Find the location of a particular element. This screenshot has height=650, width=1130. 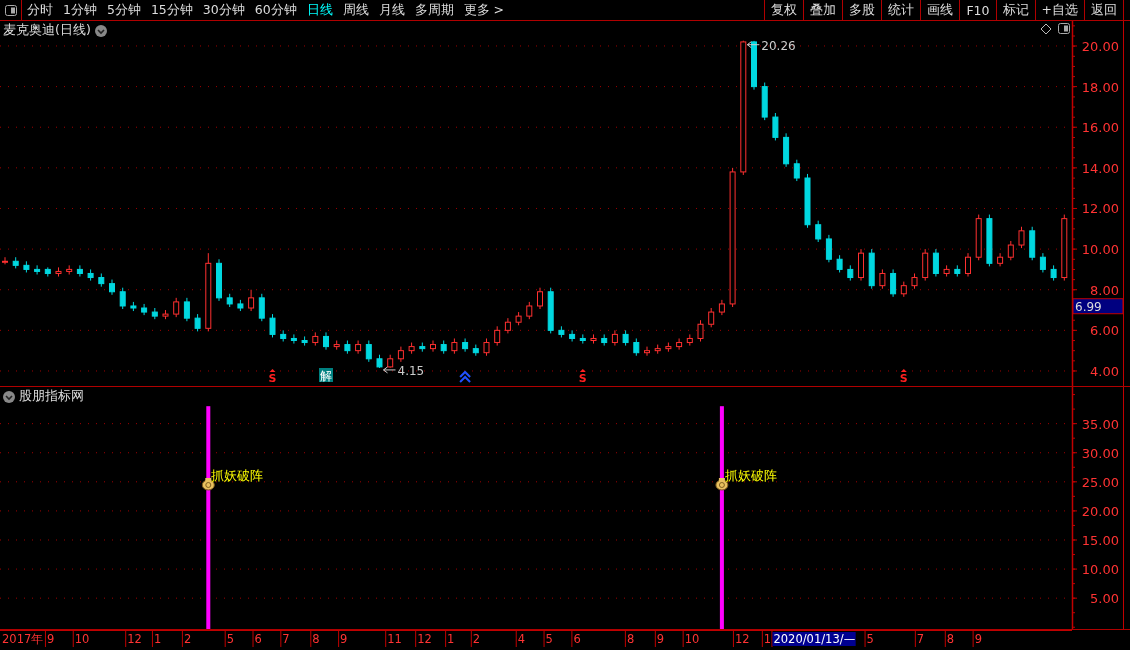

current-price-label: 6.99 is located at coordinates (1098, 306).